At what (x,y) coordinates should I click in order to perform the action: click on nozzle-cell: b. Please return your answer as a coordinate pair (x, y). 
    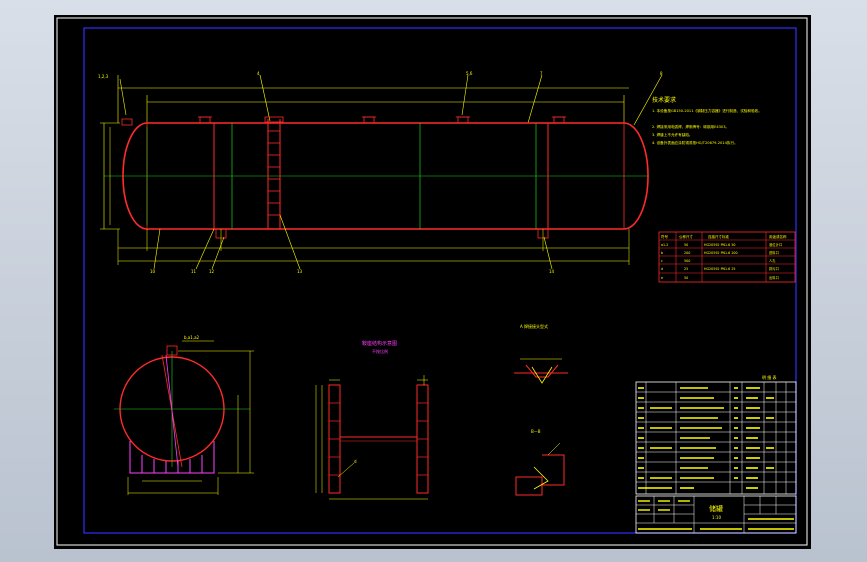
    Looking at the image, I should click on (662, 253).